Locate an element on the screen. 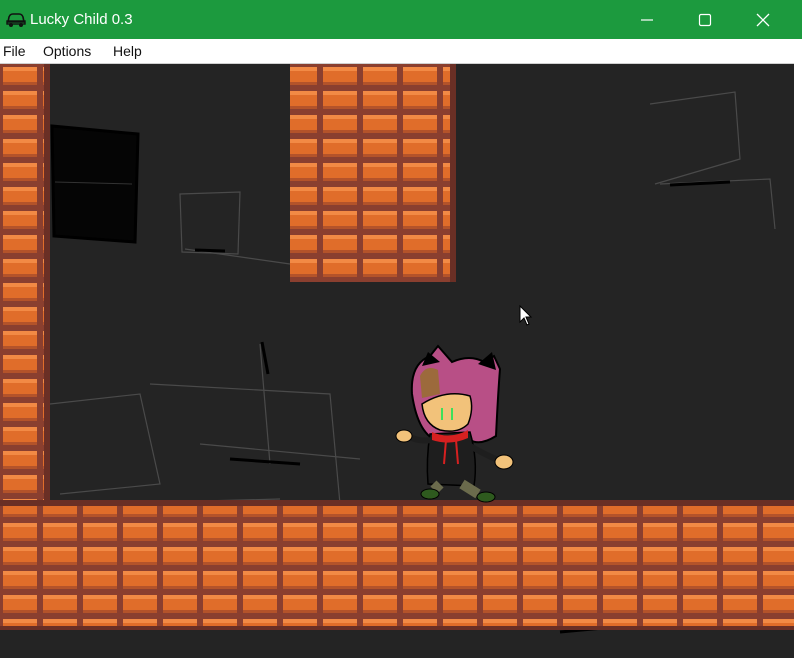 Image resolution: width=802 pixels, height=658 pixels. menu-help: Help is located at coordinates (127, 51).